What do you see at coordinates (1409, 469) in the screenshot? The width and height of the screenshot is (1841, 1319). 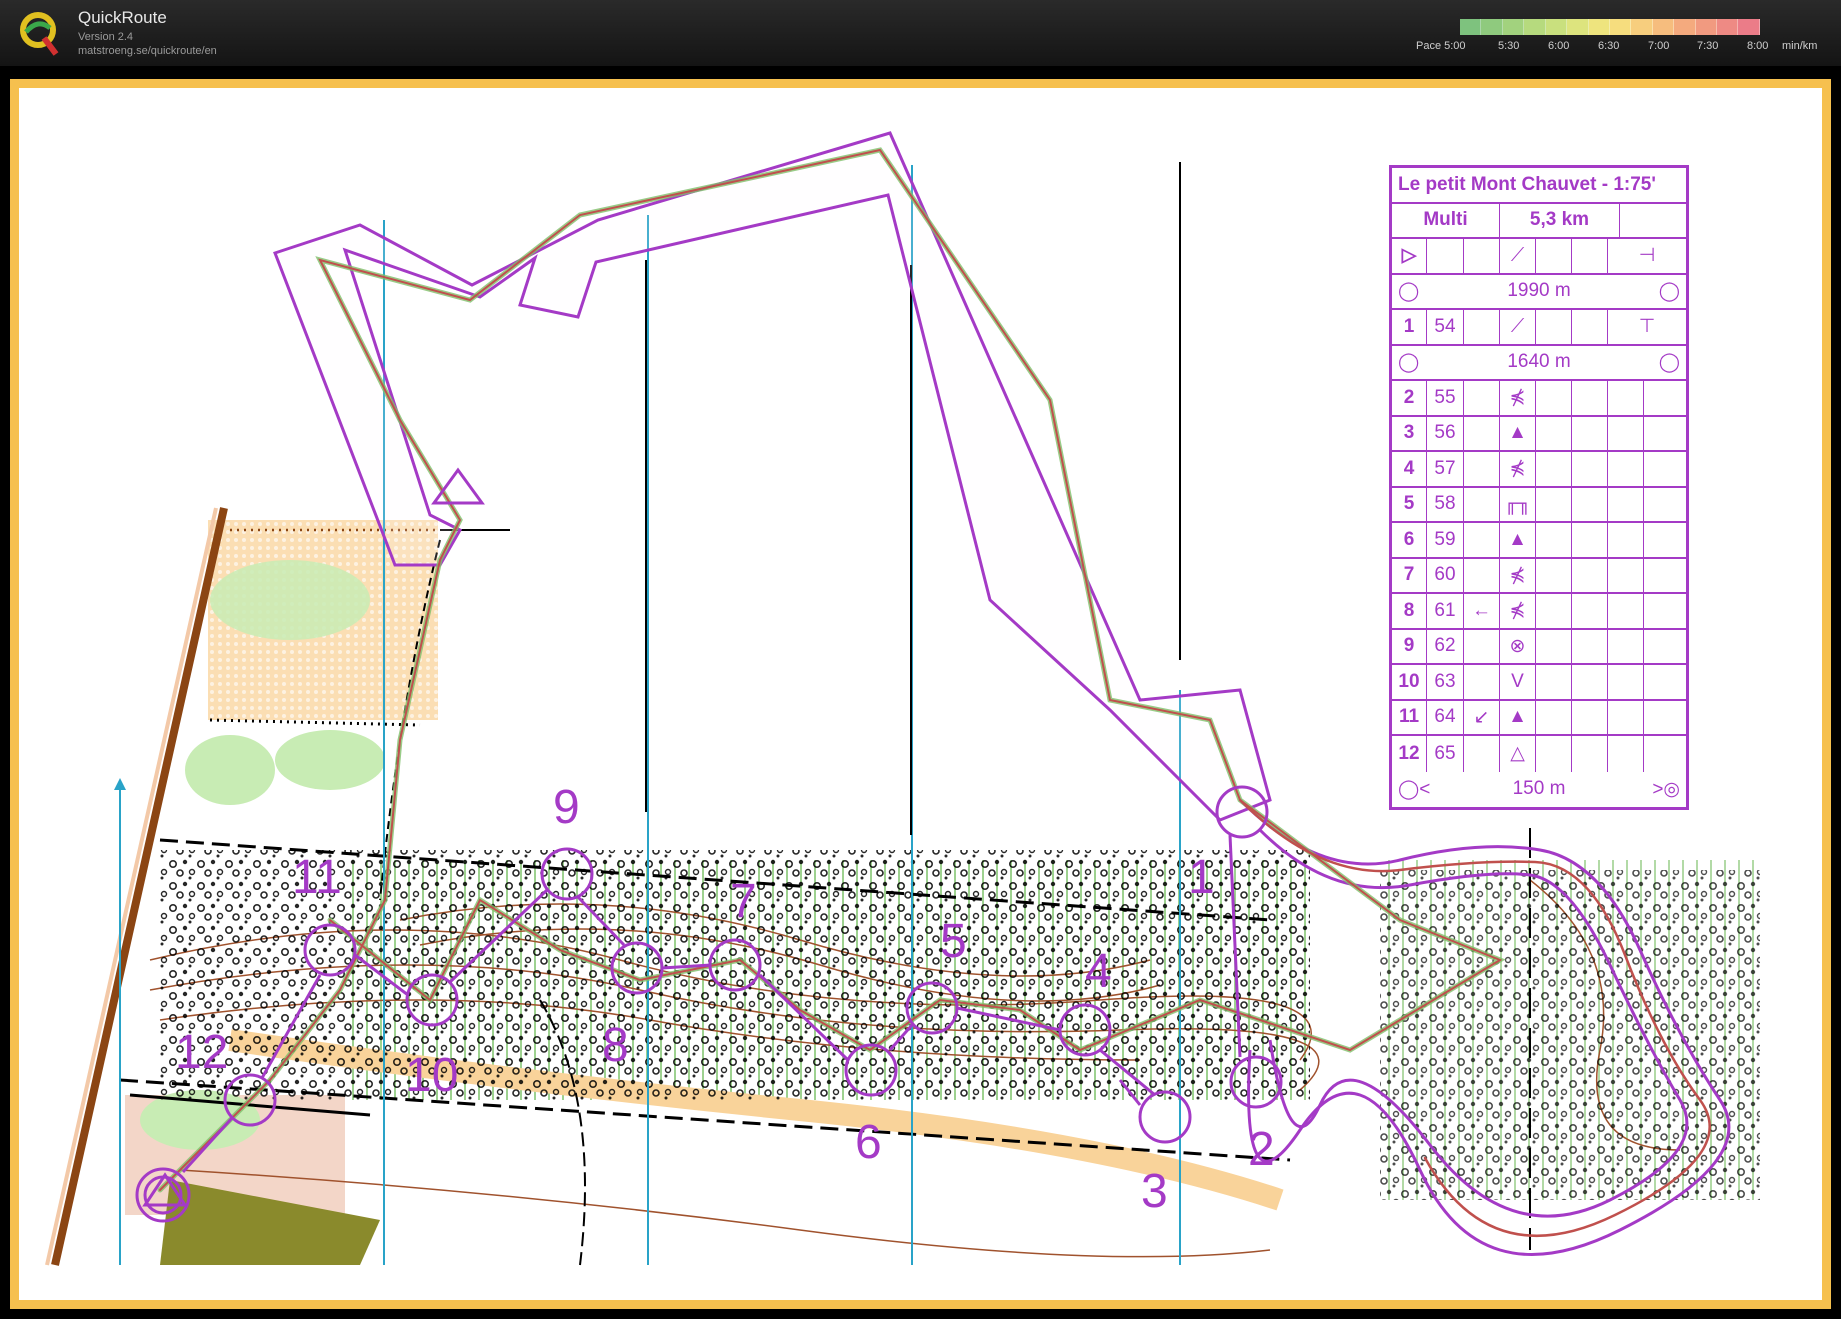 I see `control-number: 4` at bounding box center [1409, 469].